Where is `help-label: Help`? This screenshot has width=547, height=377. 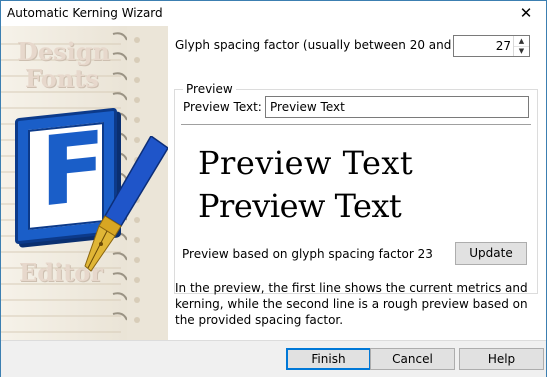
help-label: Help is located at coordinates (501, 359).